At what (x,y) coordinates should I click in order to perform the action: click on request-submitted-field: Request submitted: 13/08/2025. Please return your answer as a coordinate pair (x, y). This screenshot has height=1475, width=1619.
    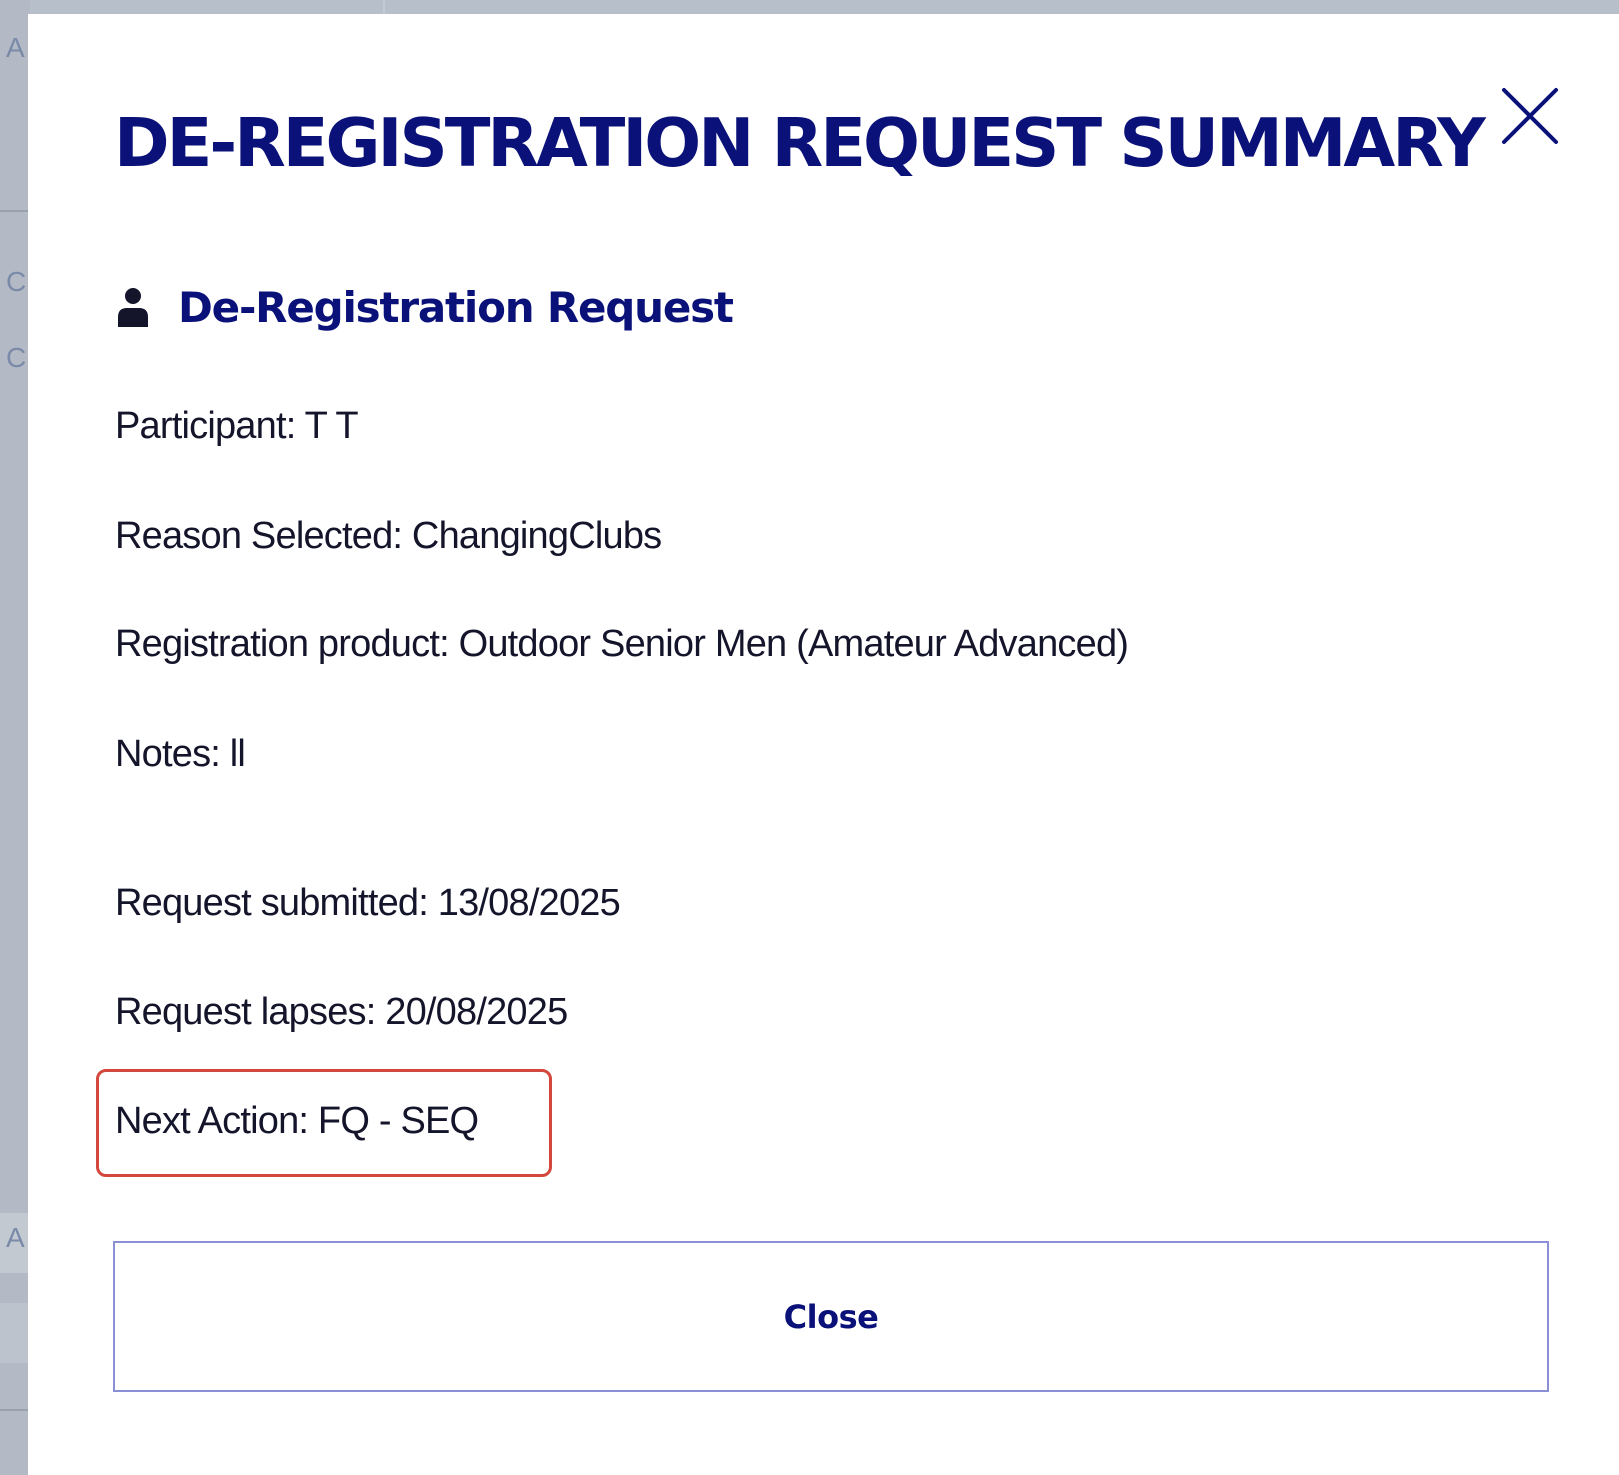
    Looking at the image, I should click on (368, 903).